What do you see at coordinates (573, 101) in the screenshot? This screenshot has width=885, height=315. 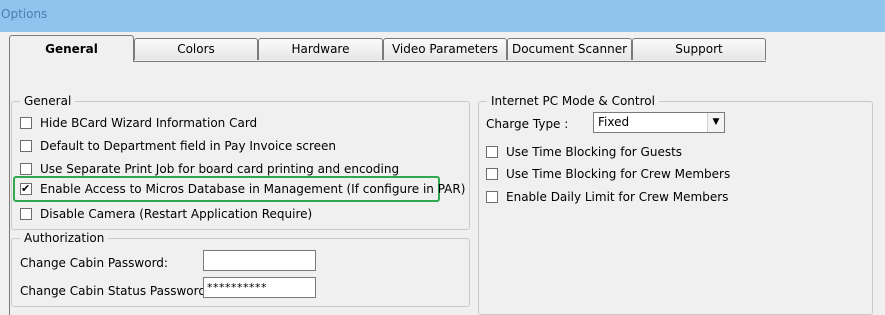 I see `internet-pc-group-legend: Internet PC Mode & Control` at bounding box center [573, 101].